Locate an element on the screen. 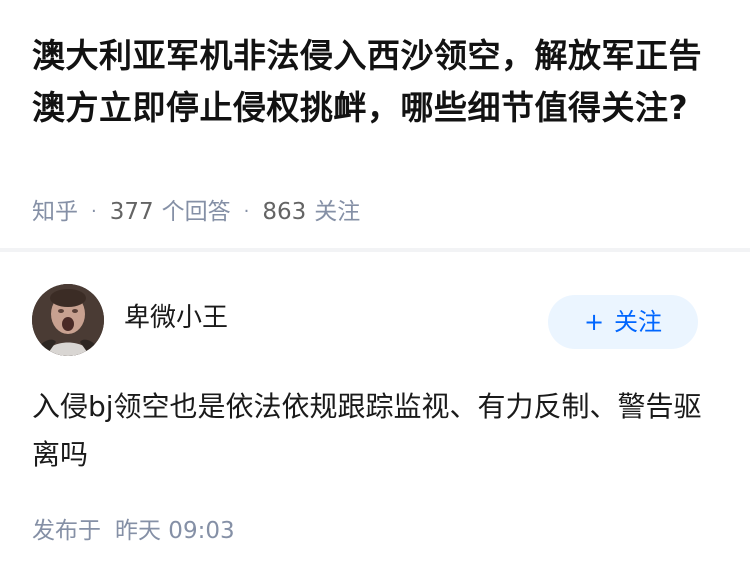 The height and width of the screenshot is (582, 750). plus-icon: + is located at coordinates (594, 322).